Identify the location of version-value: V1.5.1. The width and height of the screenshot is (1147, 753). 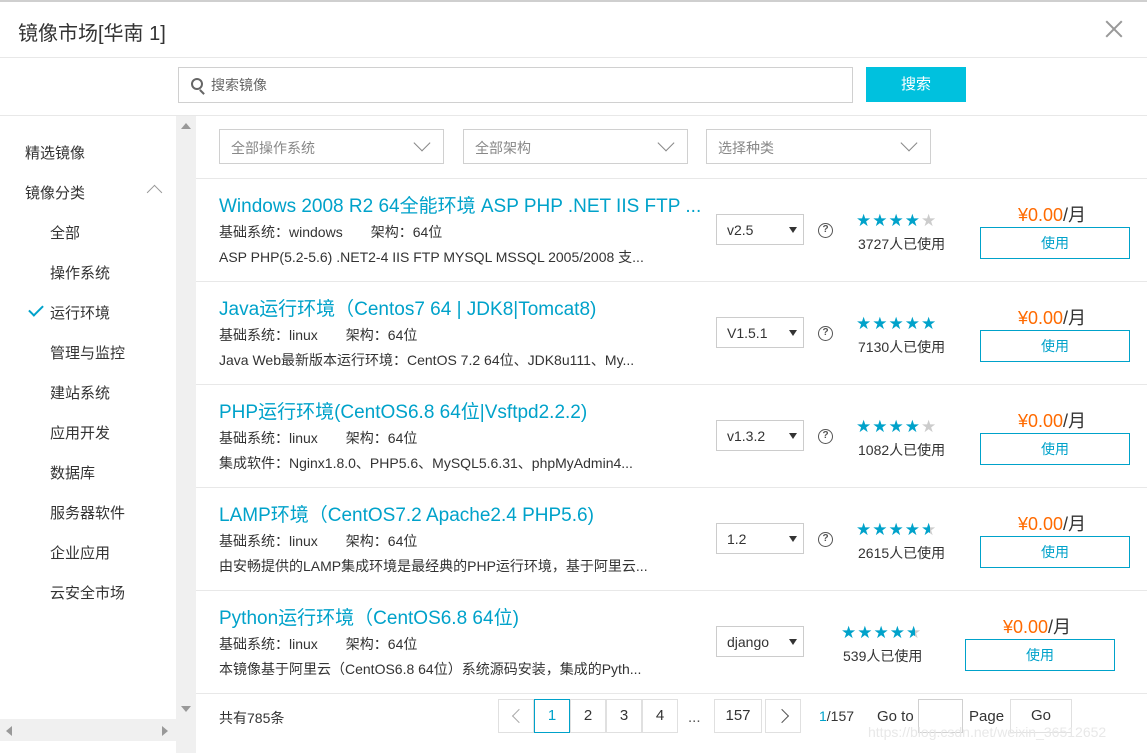
(747, 333).